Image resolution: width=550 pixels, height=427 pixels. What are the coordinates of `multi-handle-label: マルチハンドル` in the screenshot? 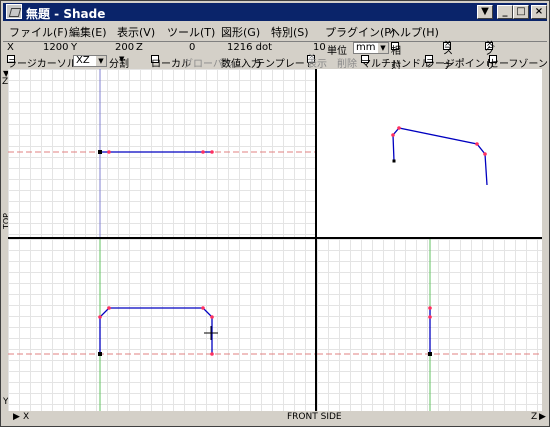 It's located at (396, 64).